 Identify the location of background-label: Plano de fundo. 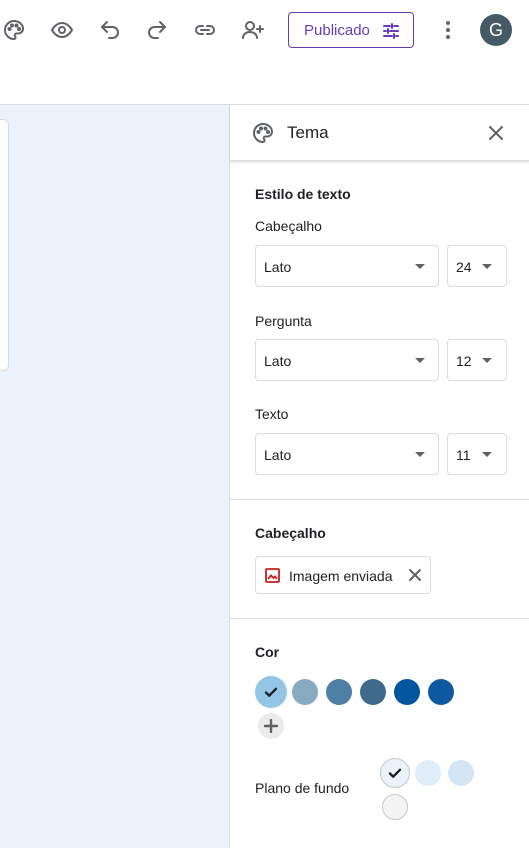
(302, 788).